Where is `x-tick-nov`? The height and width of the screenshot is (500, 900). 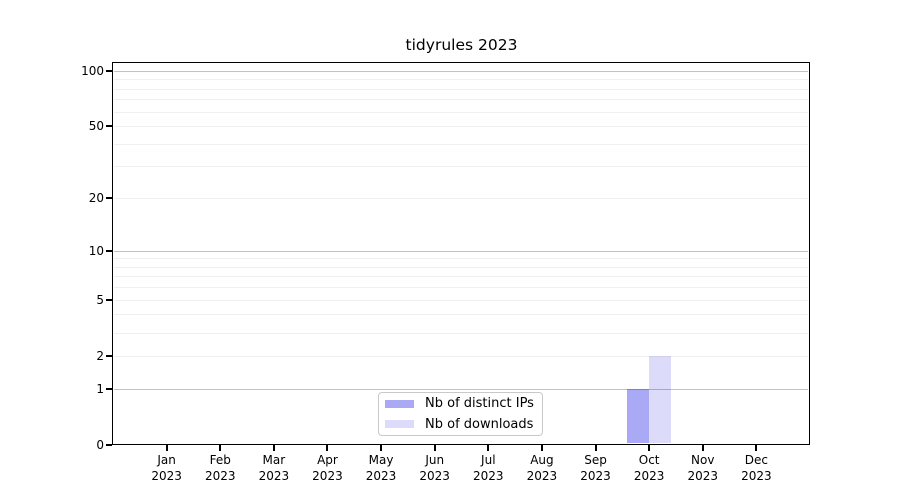 x-tick-nov is located at coordinates (702, 448).